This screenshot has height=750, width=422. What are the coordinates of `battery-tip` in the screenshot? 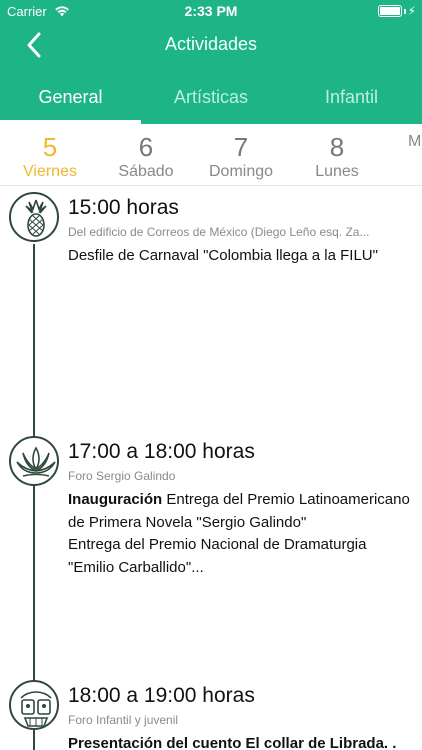 It's located at (405, 11).